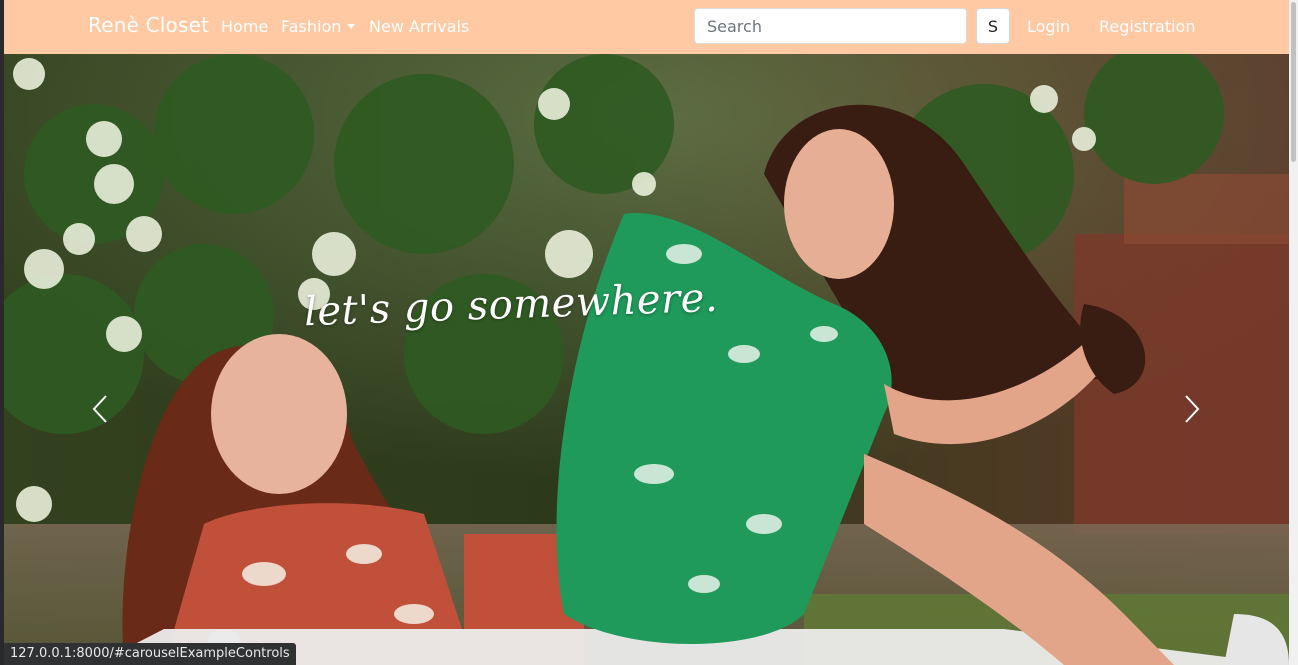 The height and width of the screenshot is (665, 1298). I want to click on scrollbar-thumb, so click(1293, 82).